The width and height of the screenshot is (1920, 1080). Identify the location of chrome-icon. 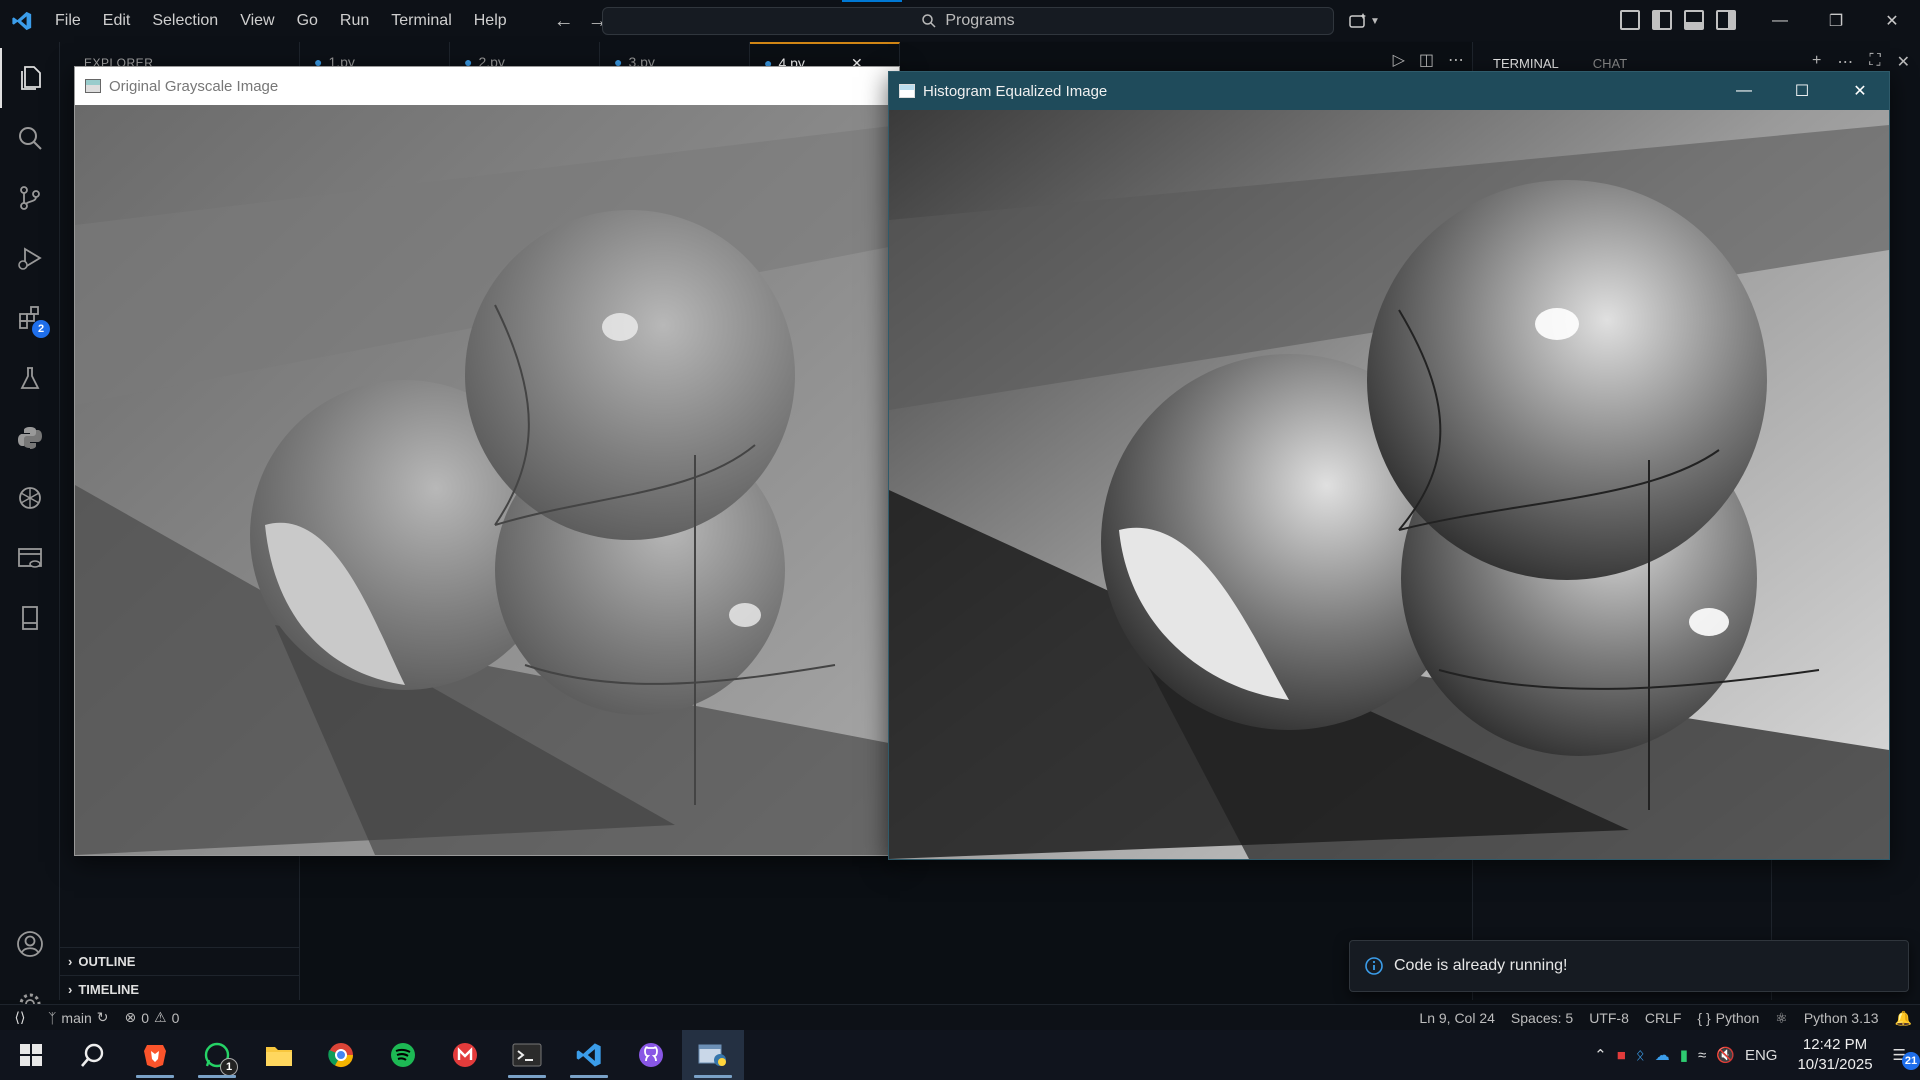
(341, 1055).